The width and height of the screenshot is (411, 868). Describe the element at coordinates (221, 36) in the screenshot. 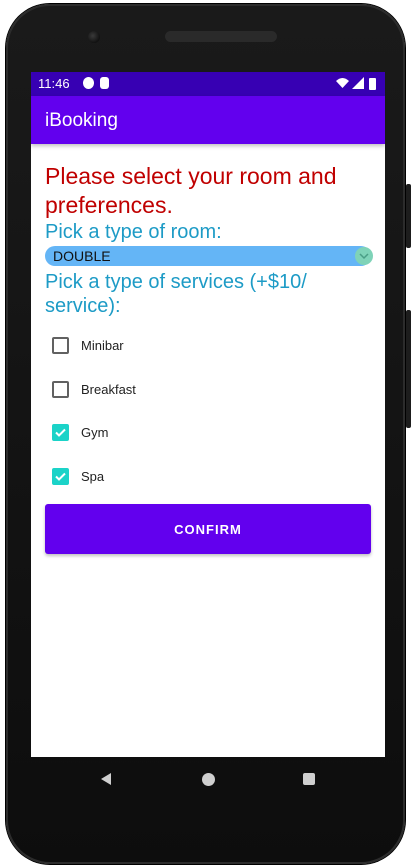

I see `earpiece-speaker` at that location.